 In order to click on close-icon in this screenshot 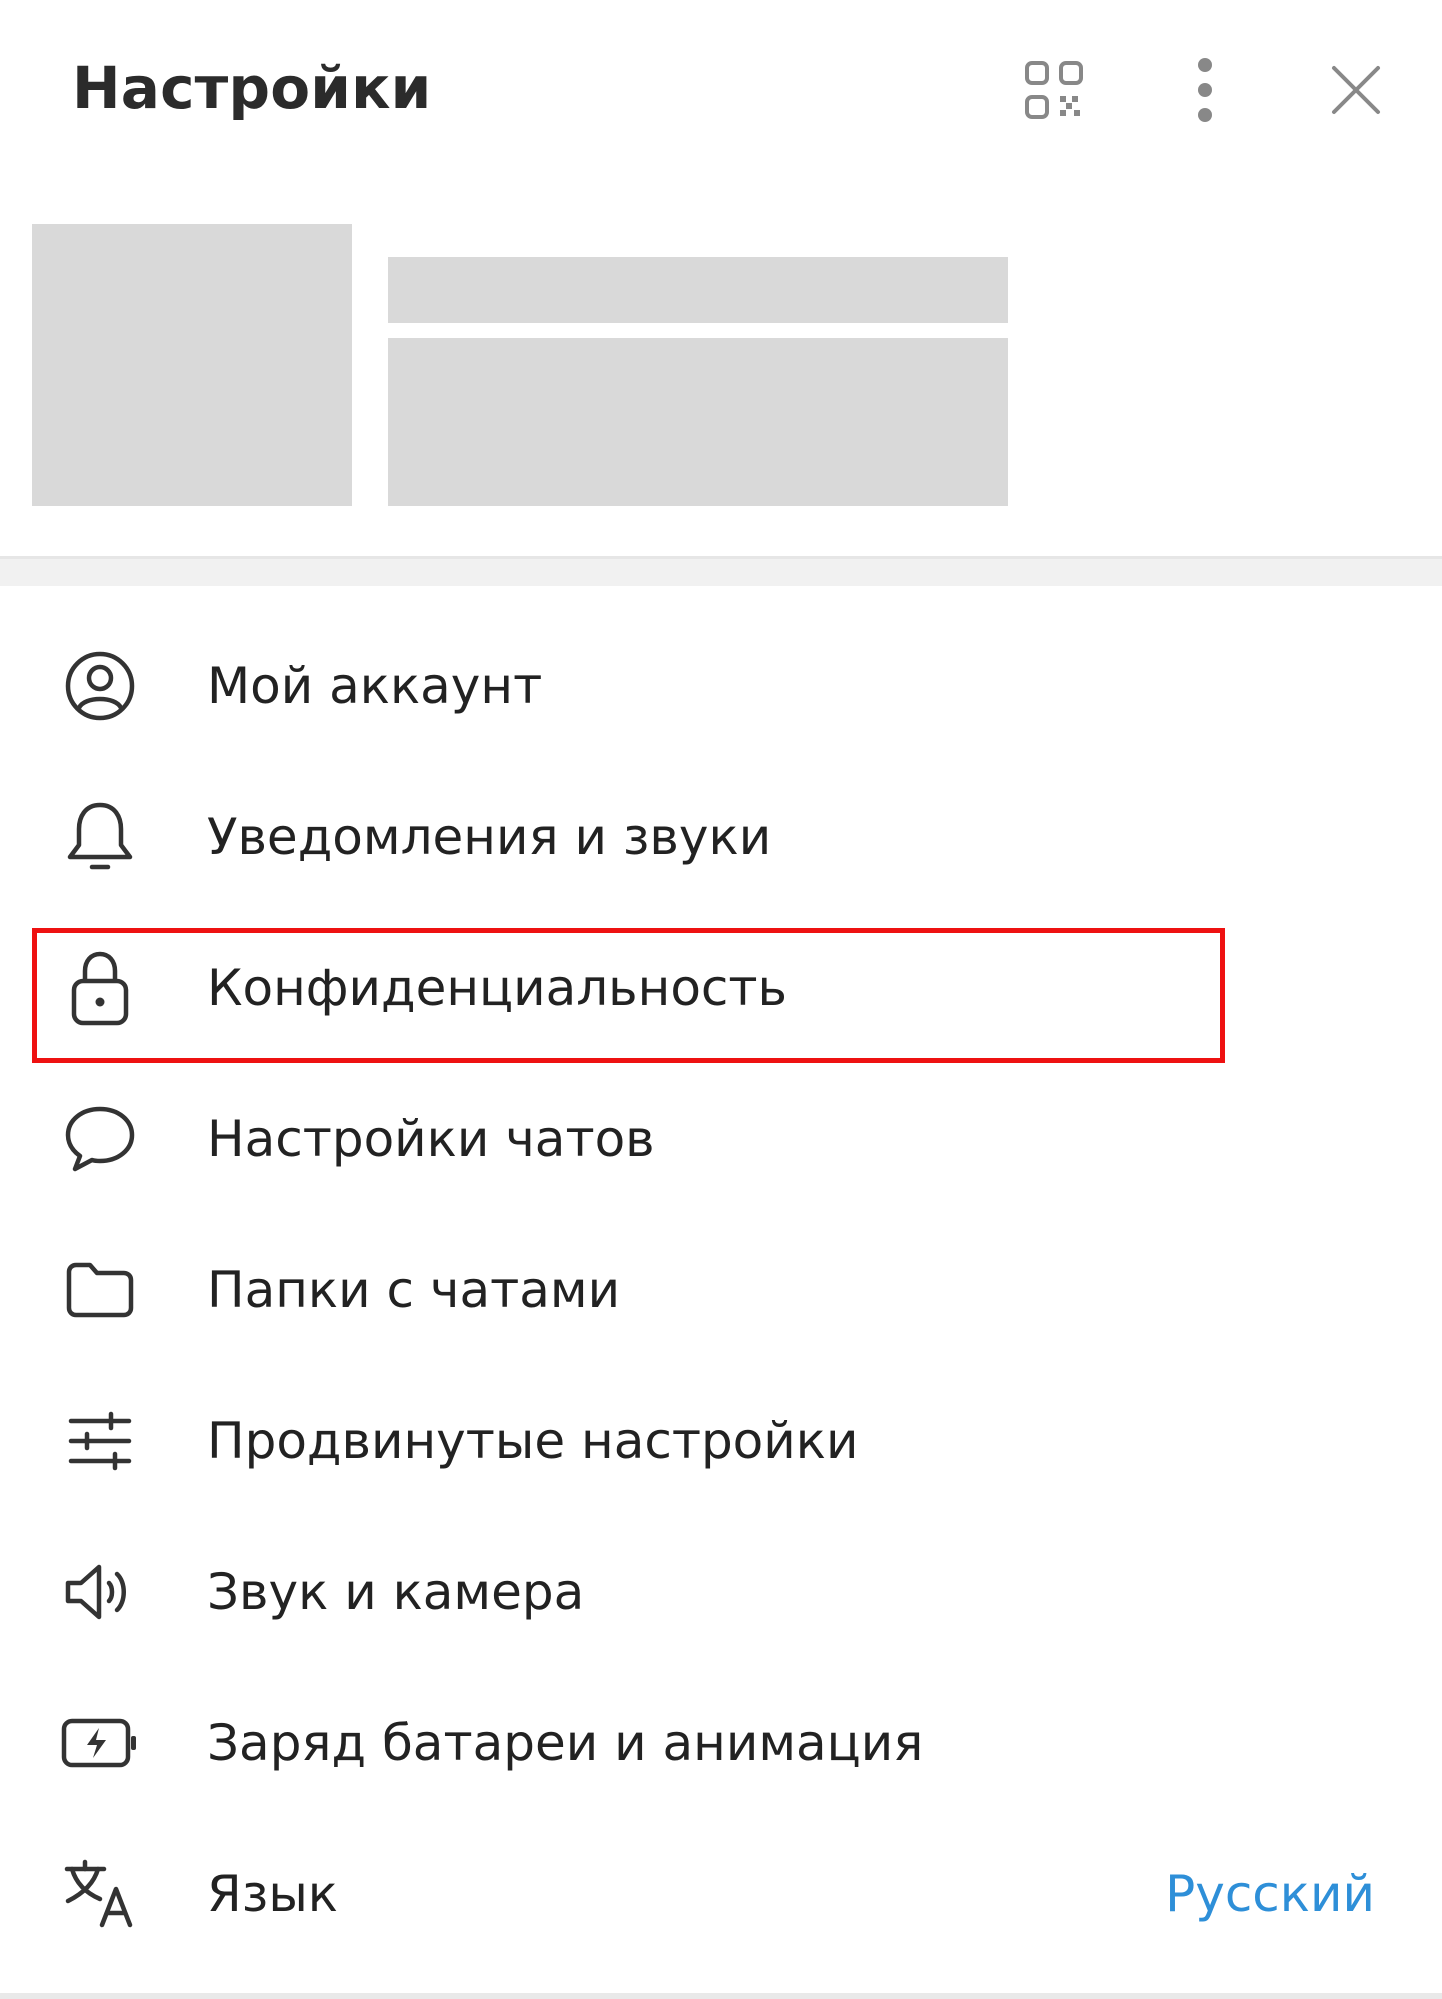, I will do `click(1356, 90)`.